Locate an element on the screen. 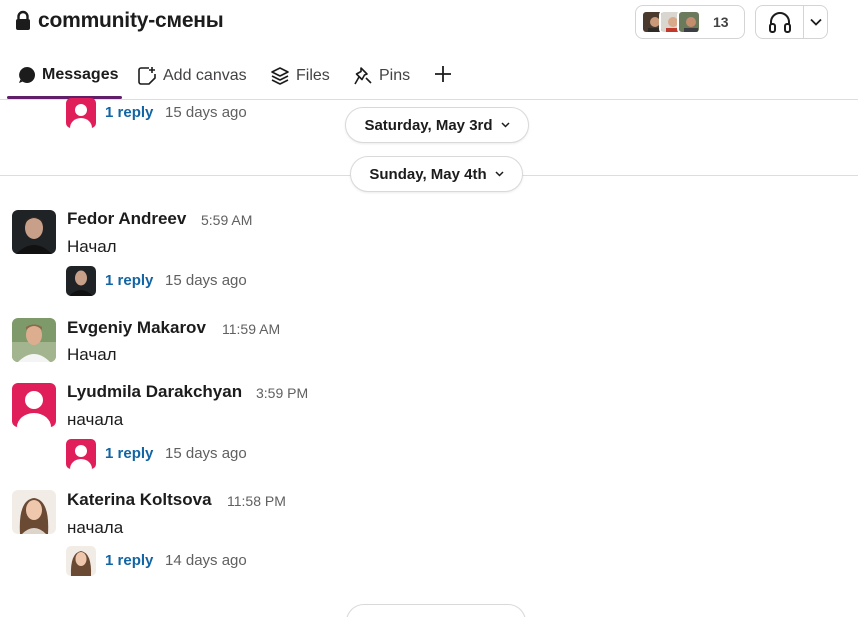 This screenshot has width=858, height=617. message-time: 5:59 AM is located at coordinates (226, 220).